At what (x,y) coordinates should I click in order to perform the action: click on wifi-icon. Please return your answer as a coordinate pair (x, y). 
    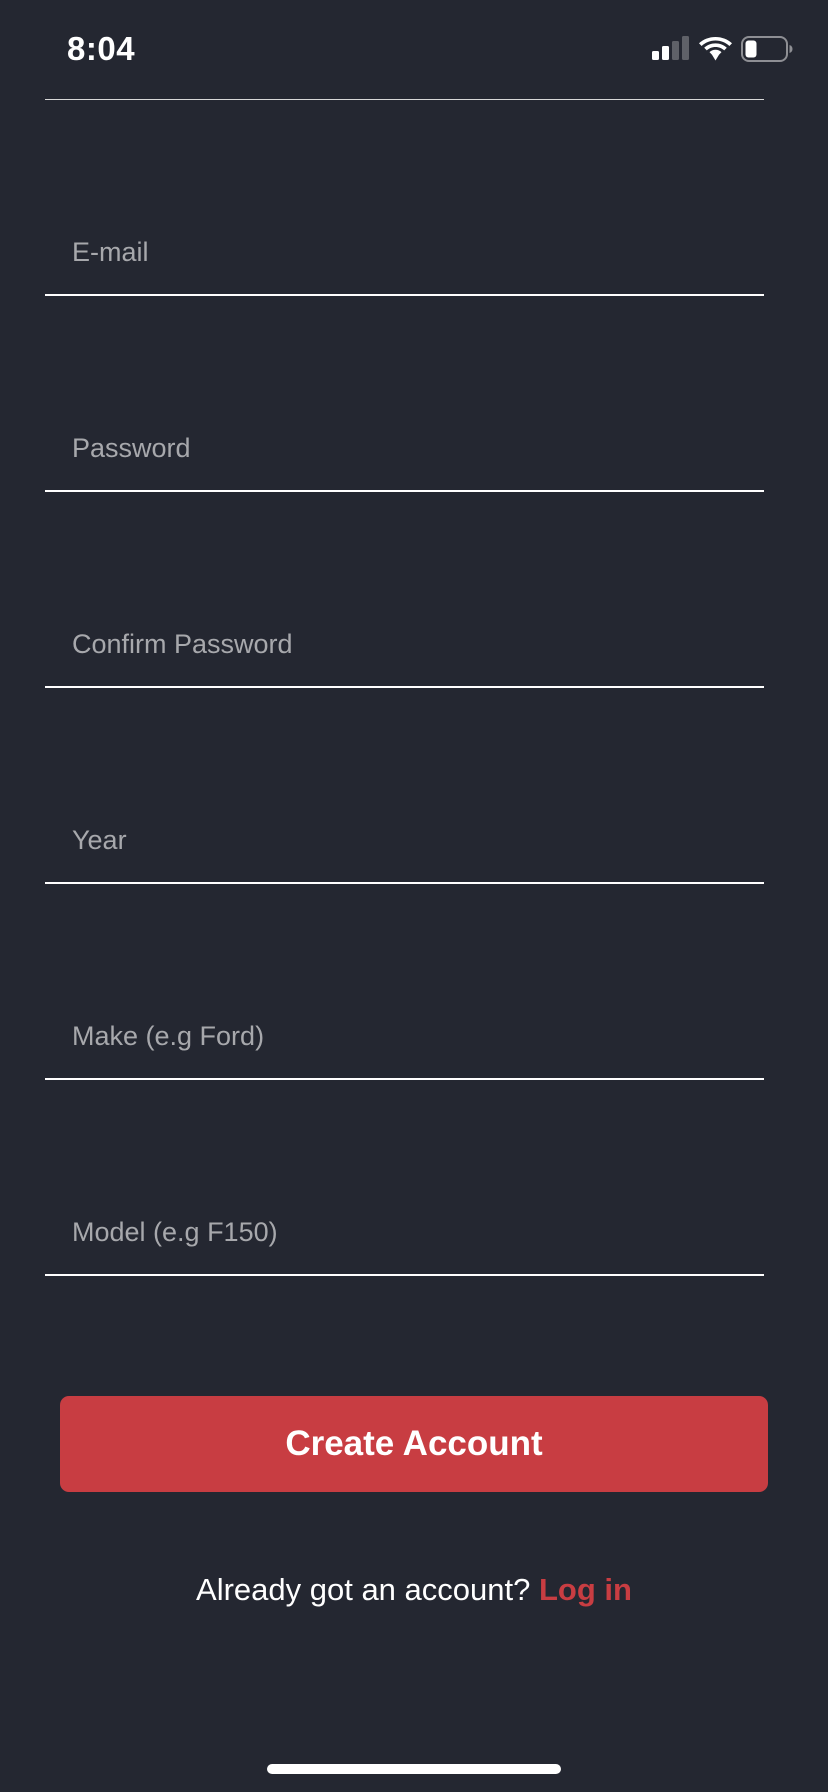
    Looking at the image, I should click on (715, 49).